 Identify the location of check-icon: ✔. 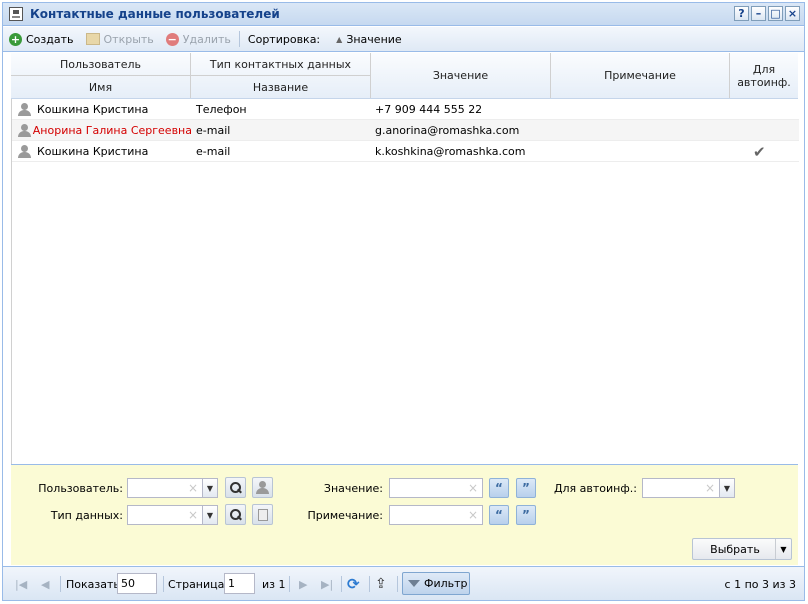
(759, 151).